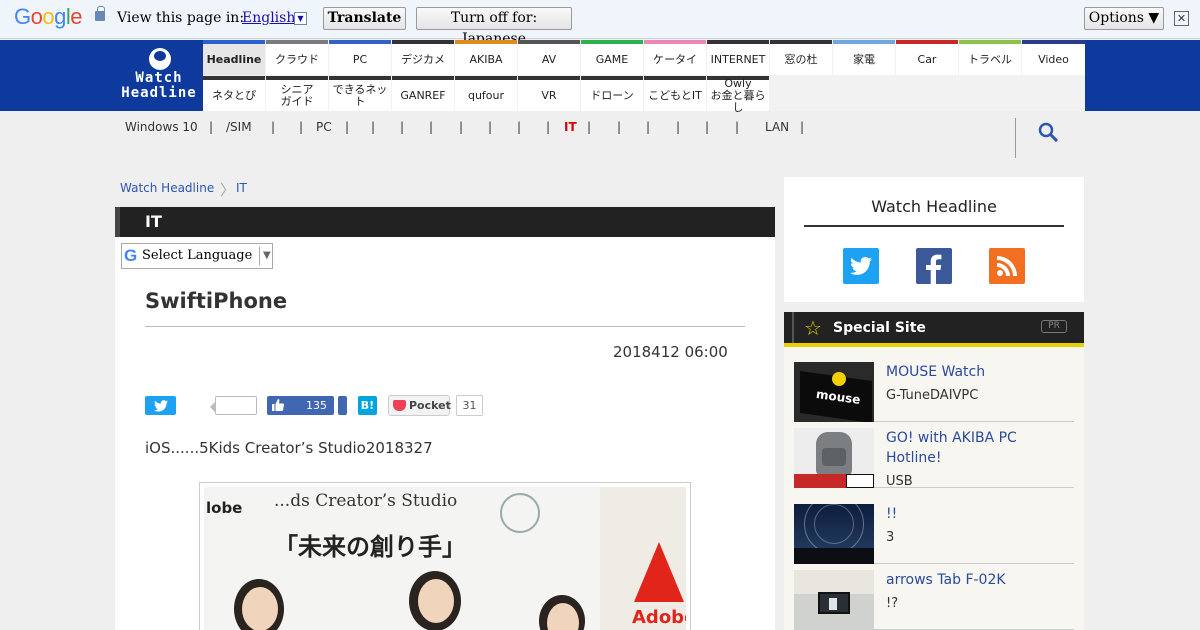 The width and height of the screenshot is (1200, 630). What do you see at coordinates (324, 127) in the screenshot?
I see `subnav-link: PC` at bounding box center [324, 127].